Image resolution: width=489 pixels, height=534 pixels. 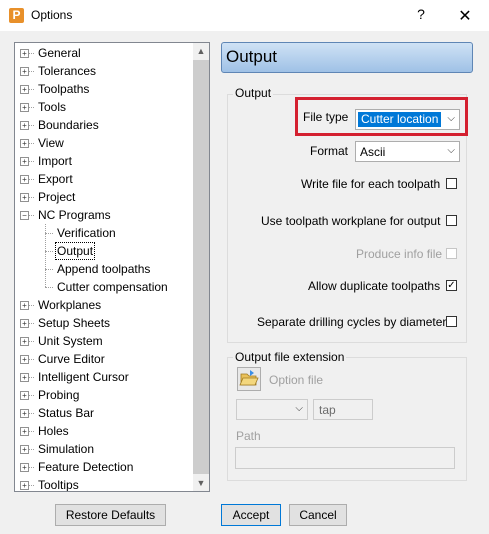 What do you see at coordinates (71, 359) in the screenshot?
I see `tree-item-label: Curve Editor` at bounding box center [71, 359].